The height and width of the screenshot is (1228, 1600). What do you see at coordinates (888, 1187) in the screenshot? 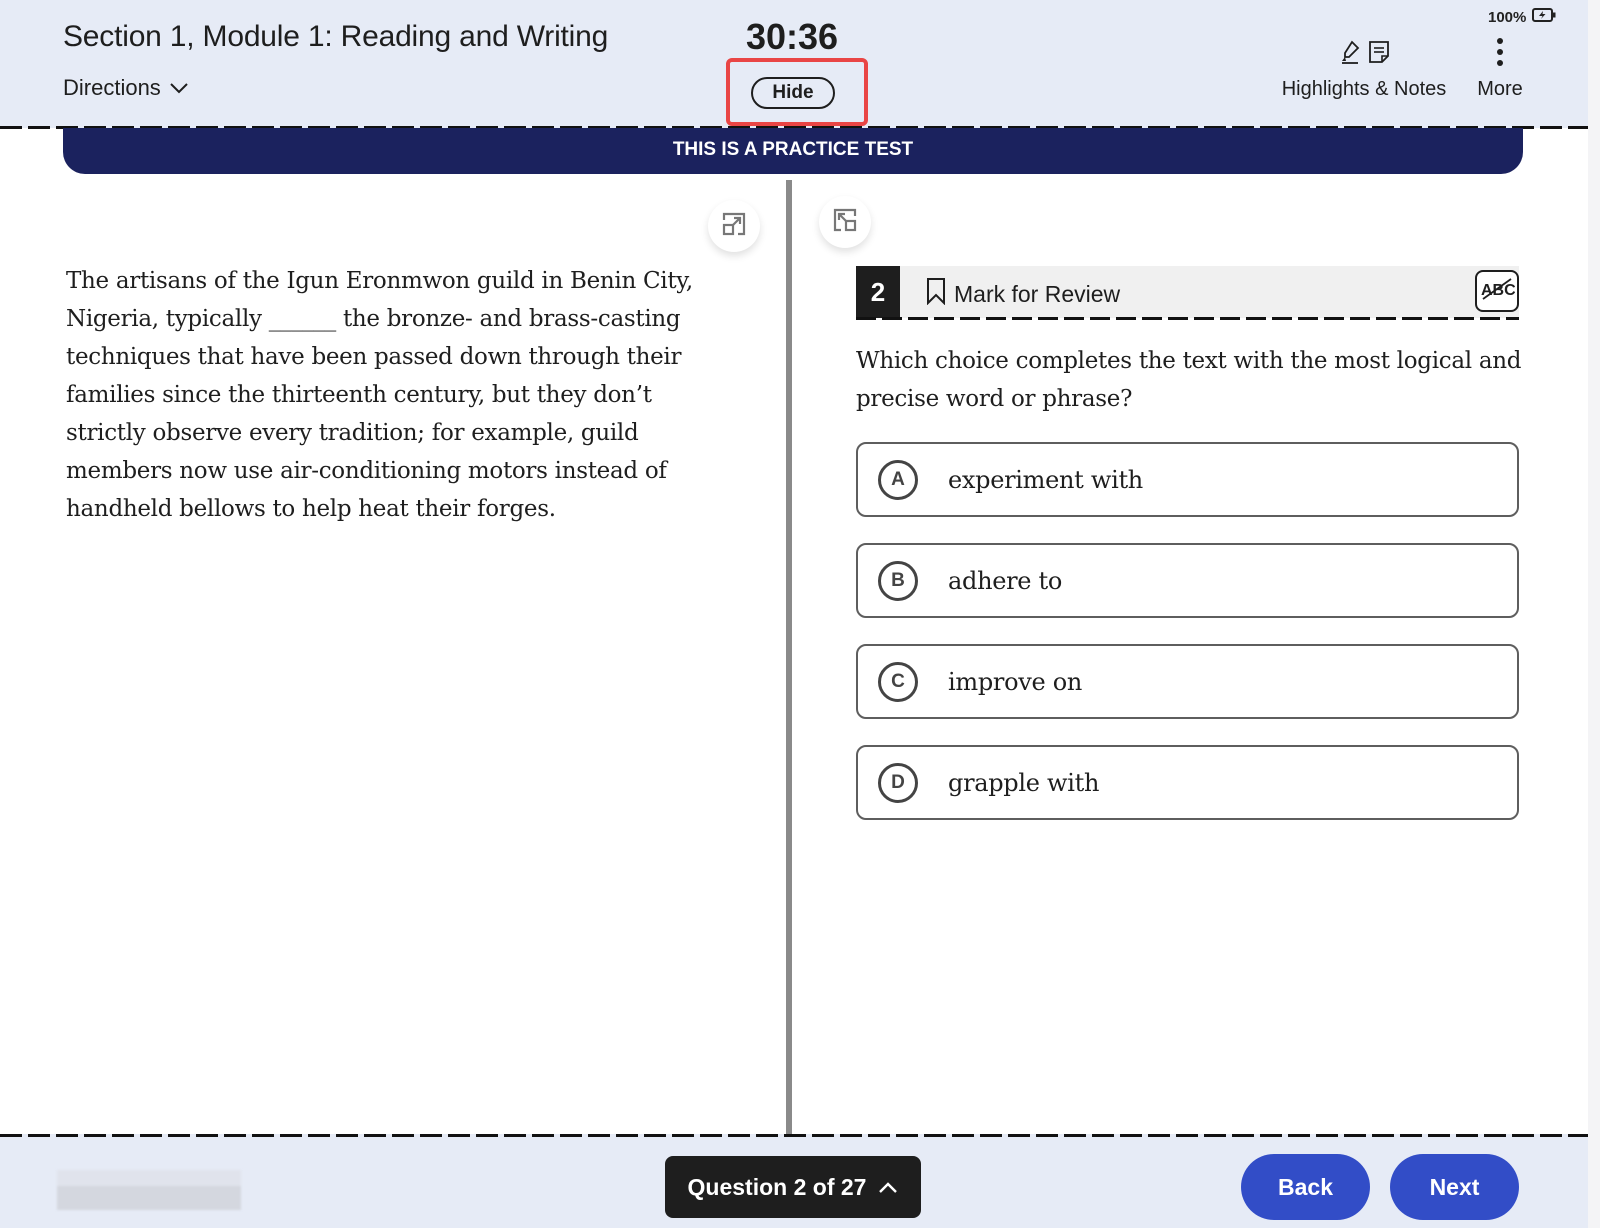
I see `chevron-up-icon` at bounding box center [888, 1187].